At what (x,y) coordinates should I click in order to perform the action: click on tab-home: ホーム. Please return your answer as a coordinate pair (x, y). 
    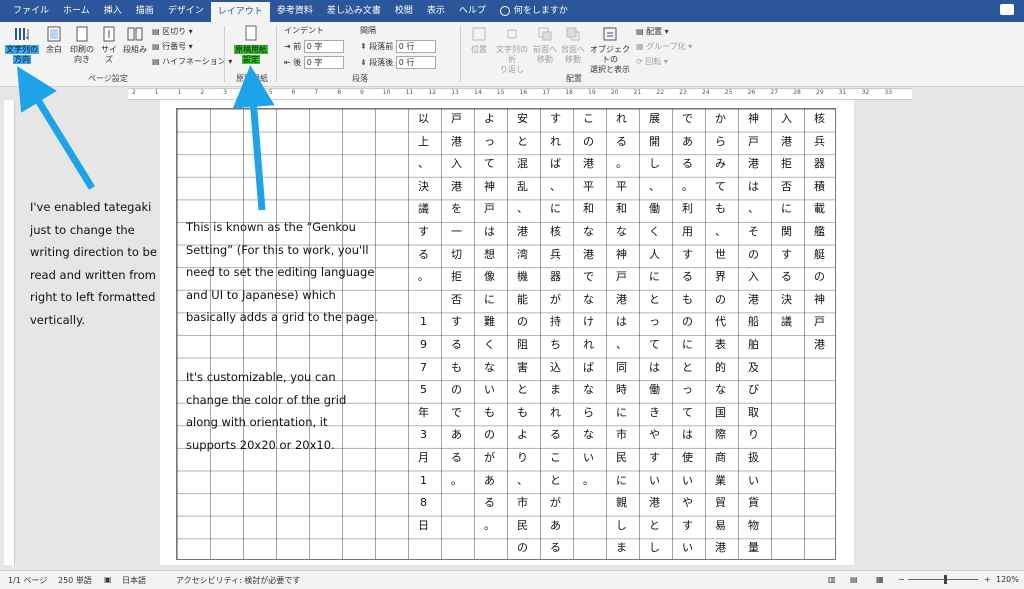
    Looking at the image, I should click on (76, 11).